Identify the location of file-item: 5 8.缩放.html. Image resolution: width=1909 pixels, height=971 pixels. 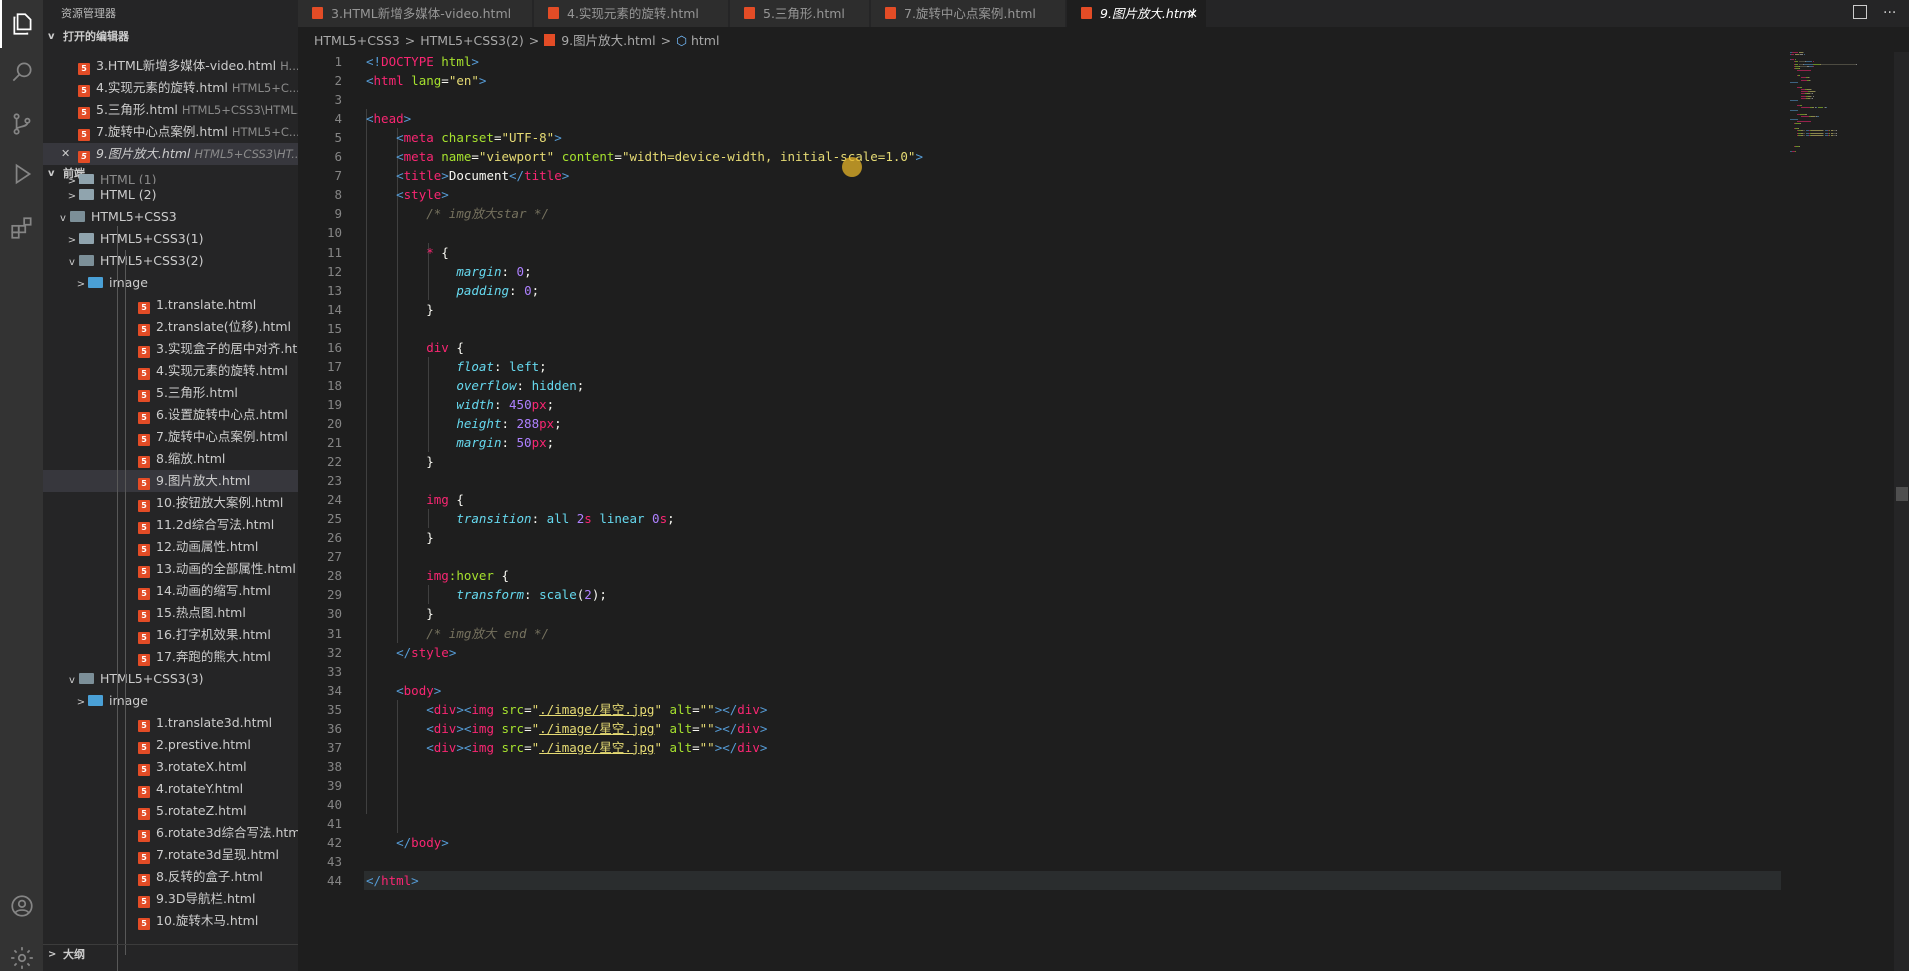
(170, 459).